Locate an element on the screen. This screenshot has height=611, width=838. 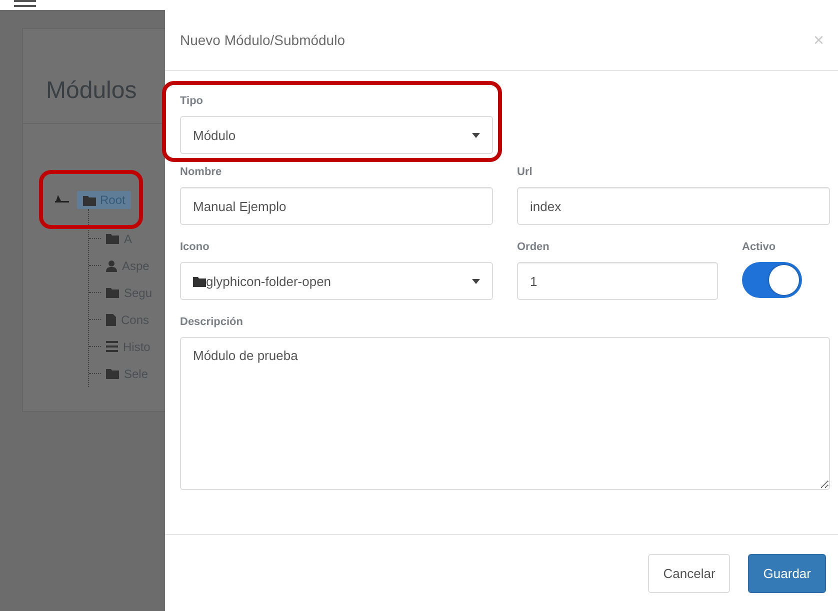
field-label: Nombre is located at coordinates (201, 172).